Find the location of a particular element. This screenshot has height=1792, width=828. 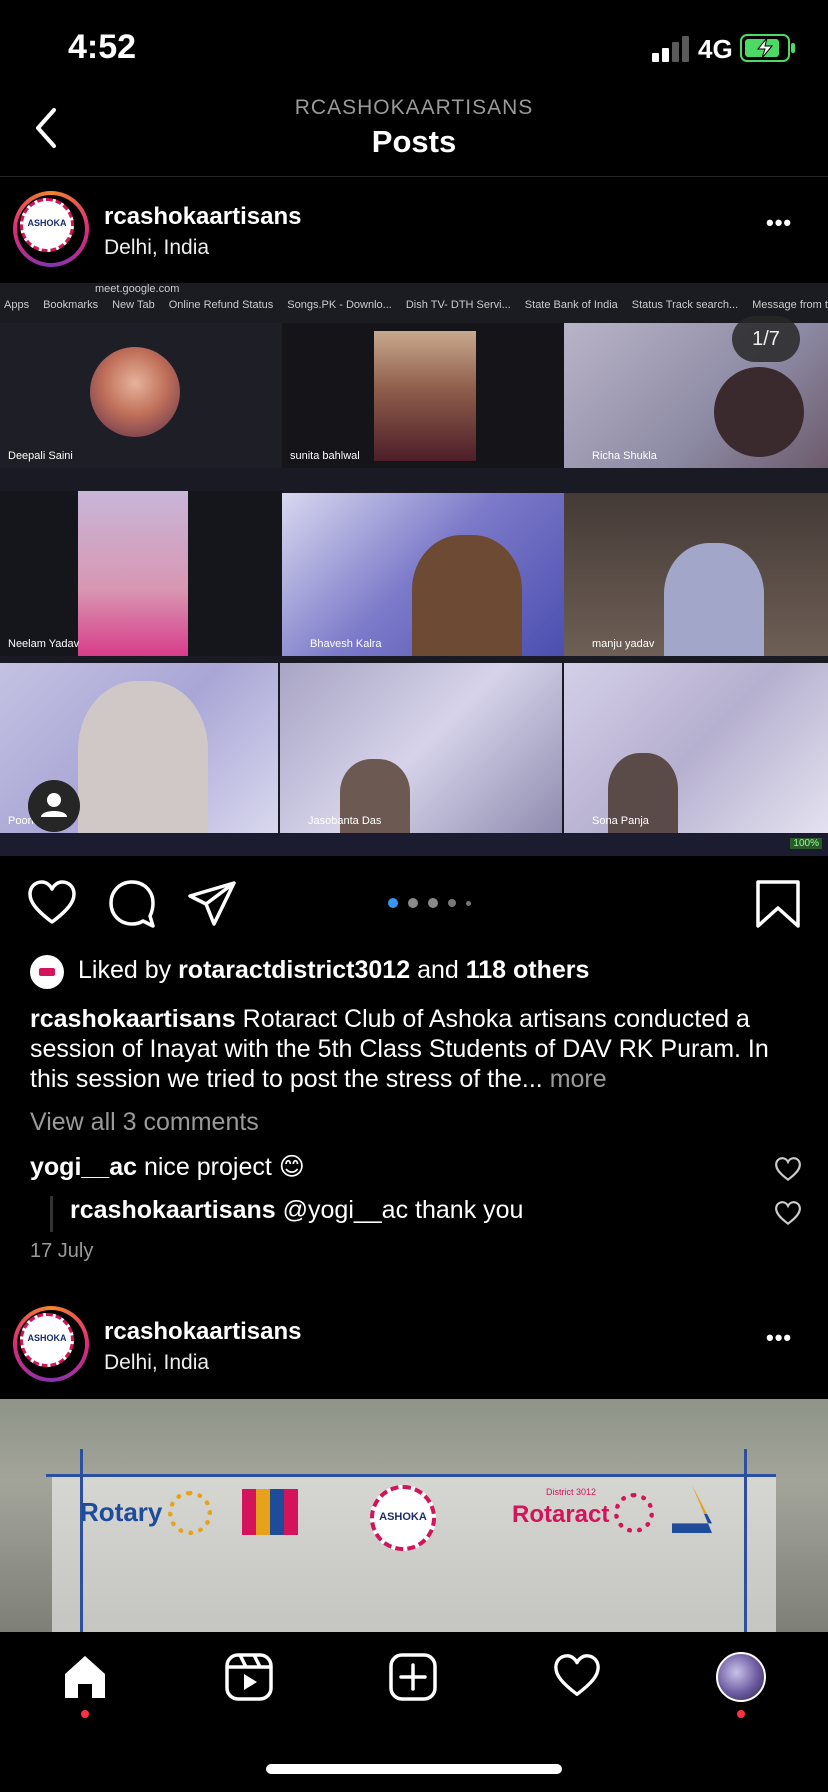

likes-and: and is located at coordinates (438, 970).